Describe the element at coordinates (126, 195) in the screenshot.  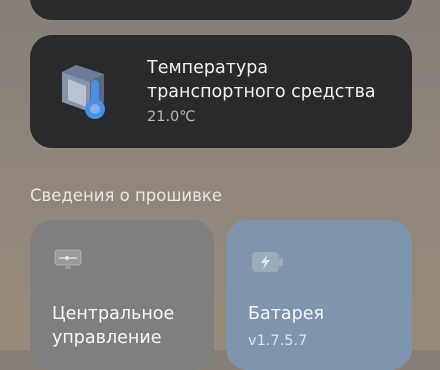
I see `firmware-section-title: Сведения о прошивке` at that location.